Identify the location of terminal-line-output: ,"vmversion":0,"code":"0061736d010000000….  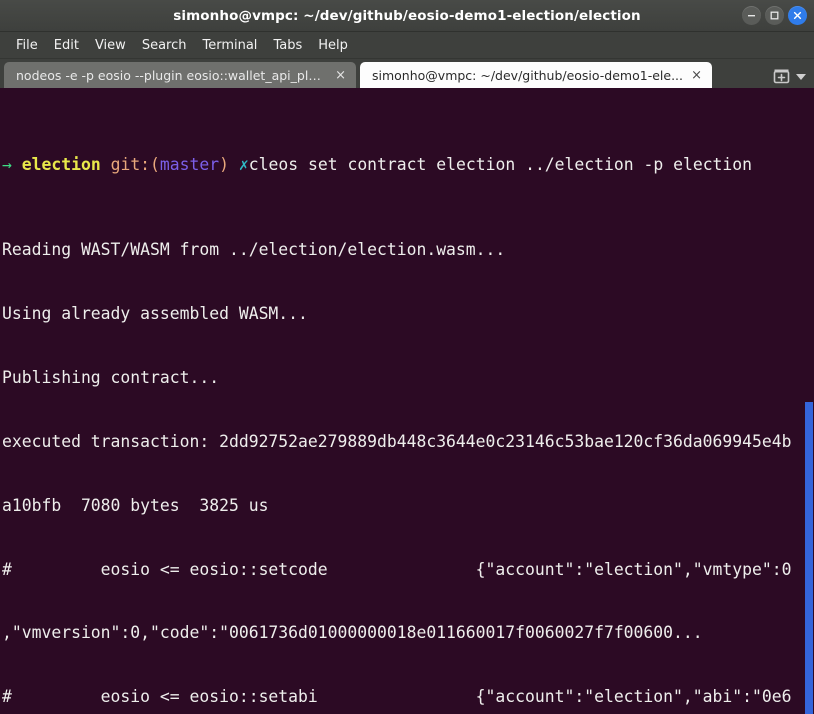
(352, 633).